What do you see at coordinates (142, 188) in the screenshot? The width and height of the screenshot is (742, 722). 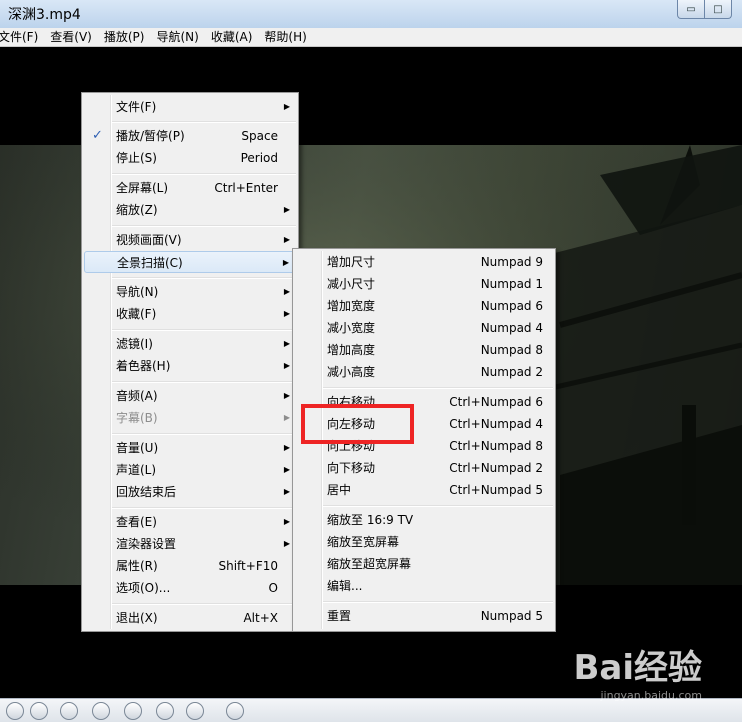 I see `ctx-label: 全屏幕(L)` at bounding box center [142, 188].